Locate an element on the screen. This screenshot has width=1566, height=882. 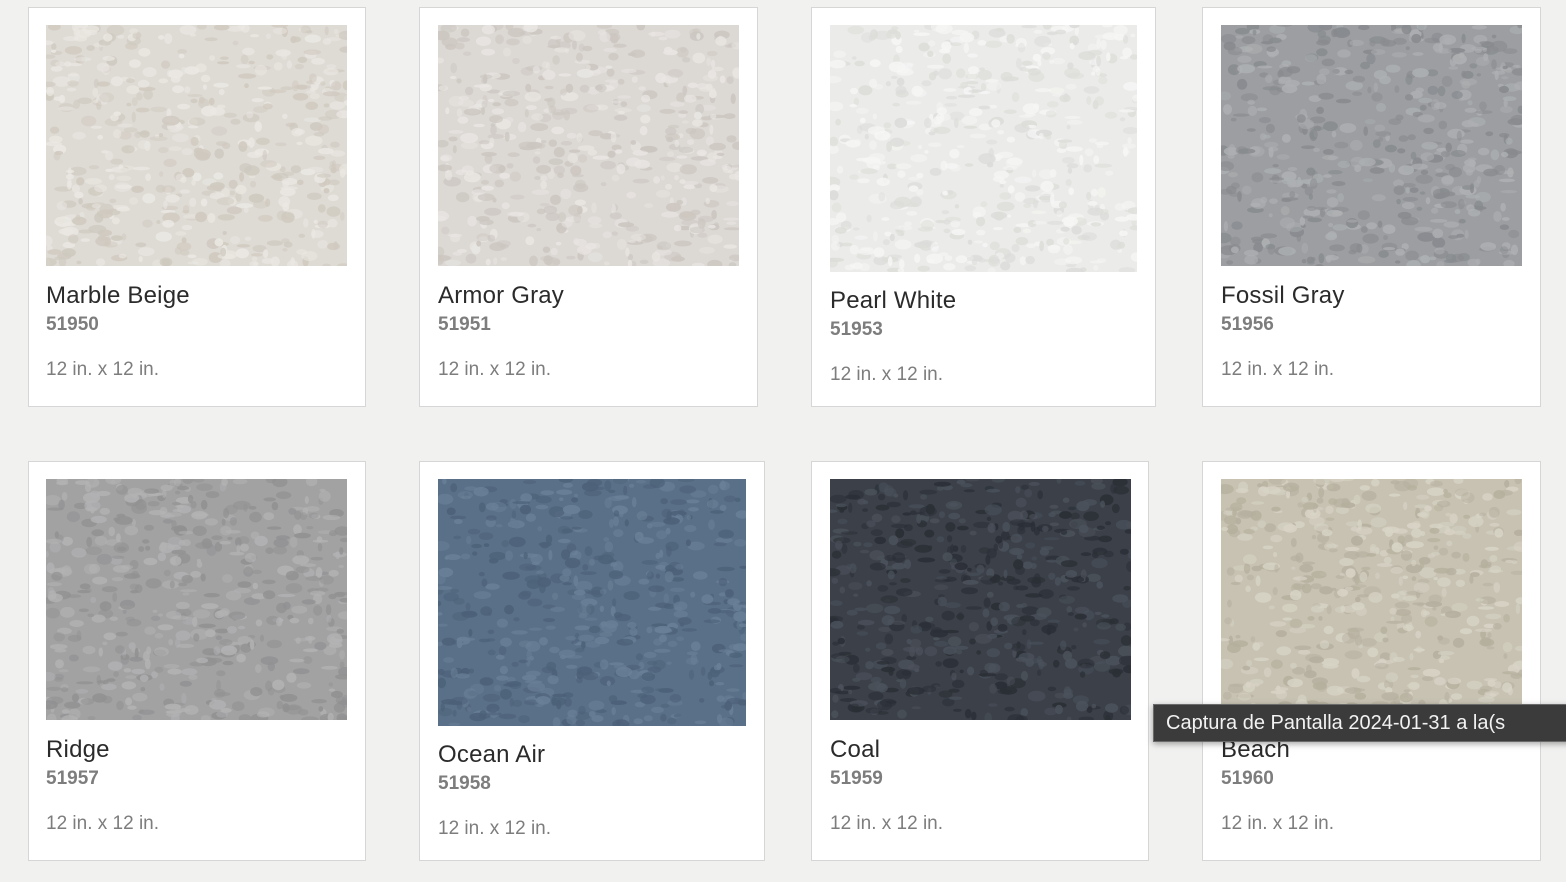
product-name: Fossil Gray is located at coordinates (1283, 296).